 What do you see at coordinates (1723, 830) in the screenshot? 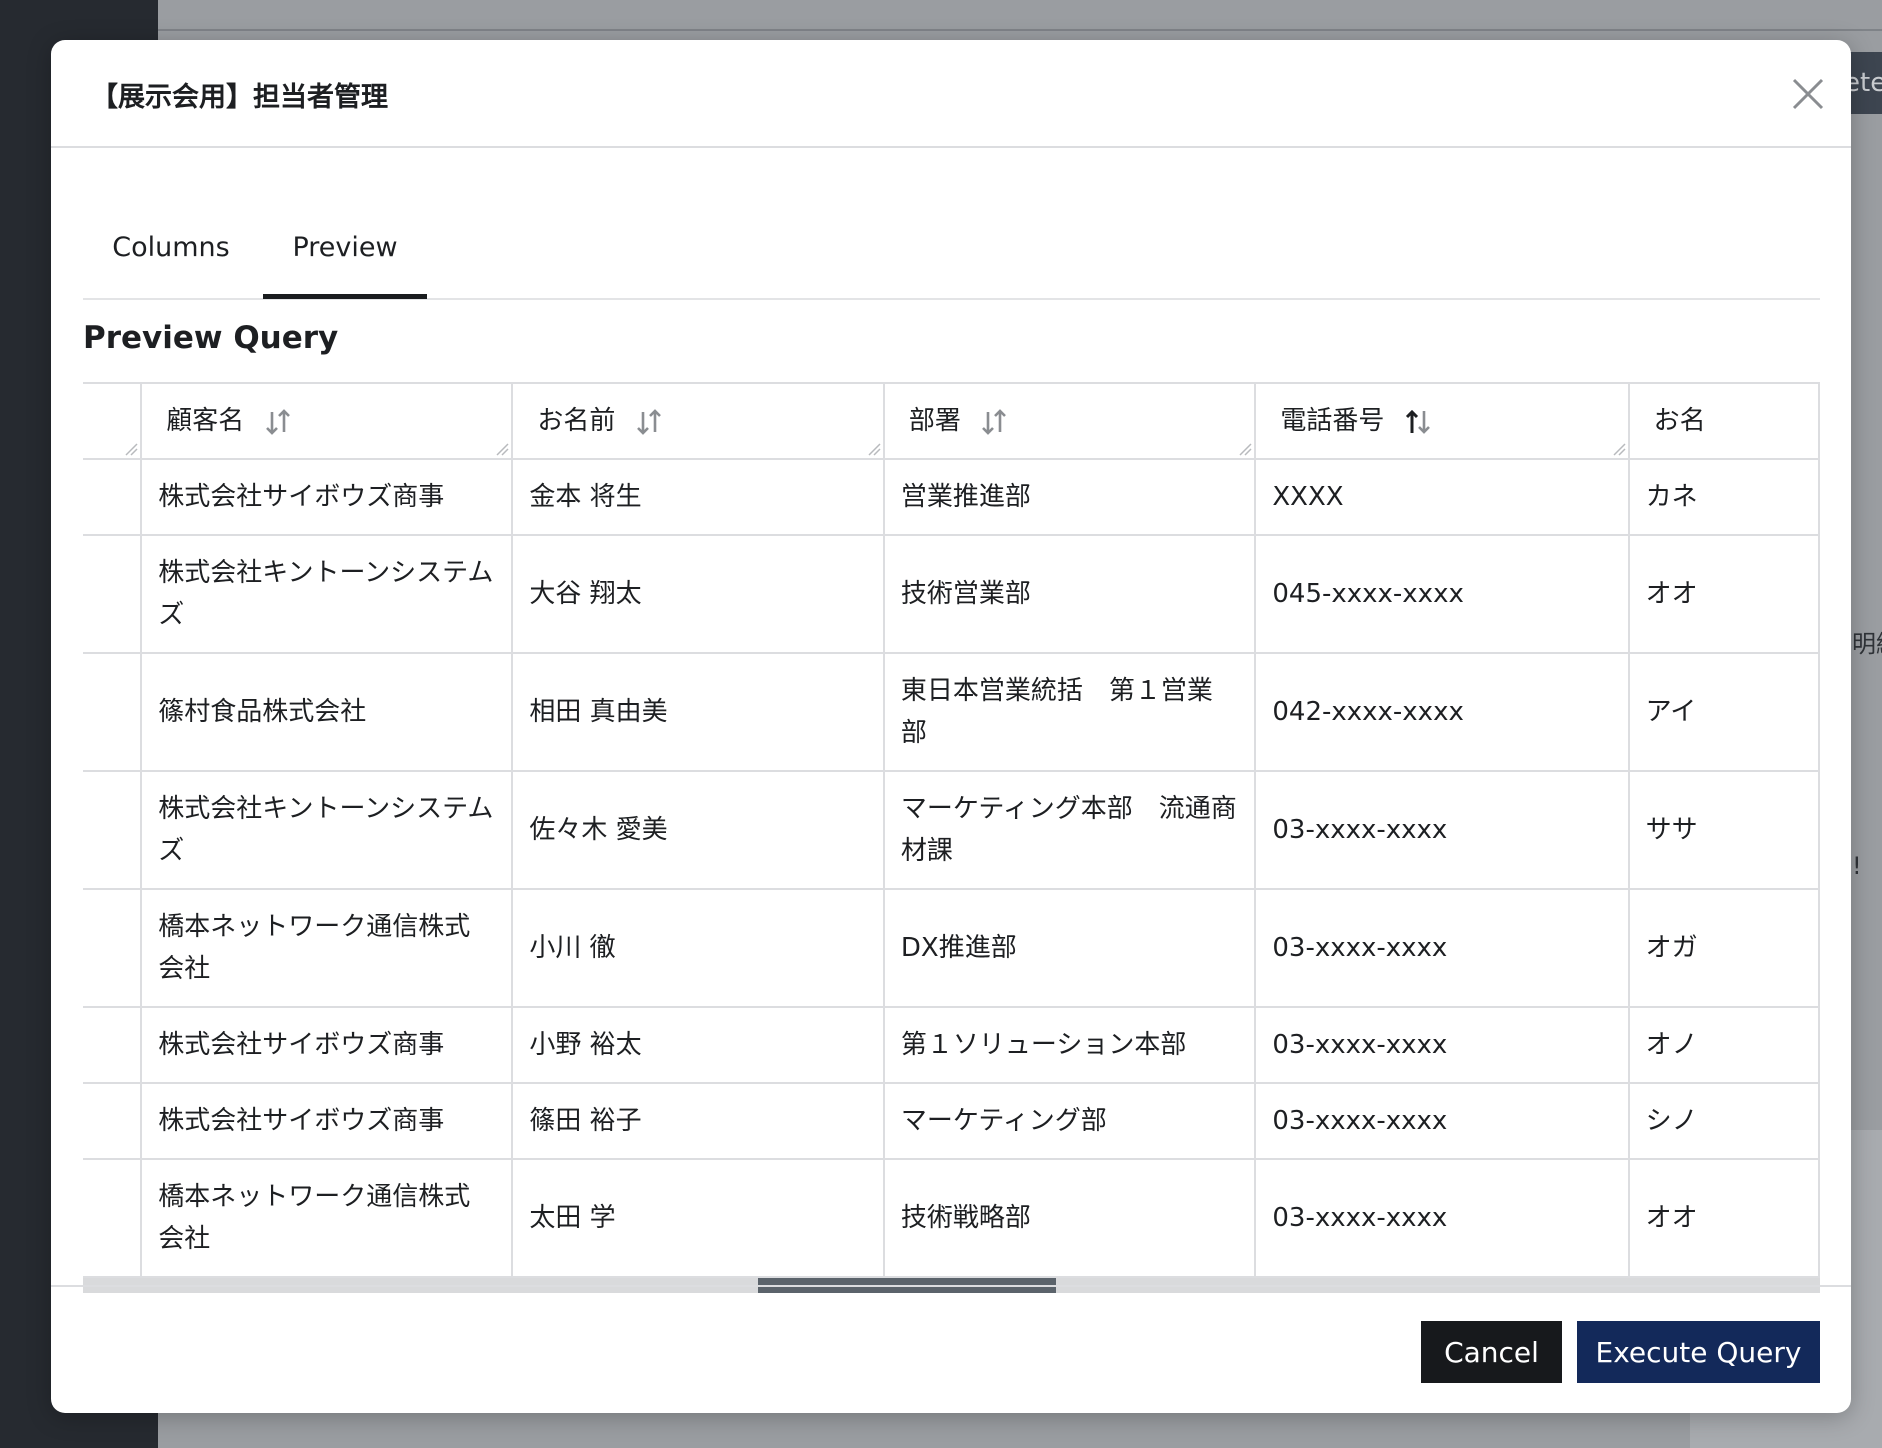
I see `cell-name-kana: ササ` at bounding box center [1723, 830].